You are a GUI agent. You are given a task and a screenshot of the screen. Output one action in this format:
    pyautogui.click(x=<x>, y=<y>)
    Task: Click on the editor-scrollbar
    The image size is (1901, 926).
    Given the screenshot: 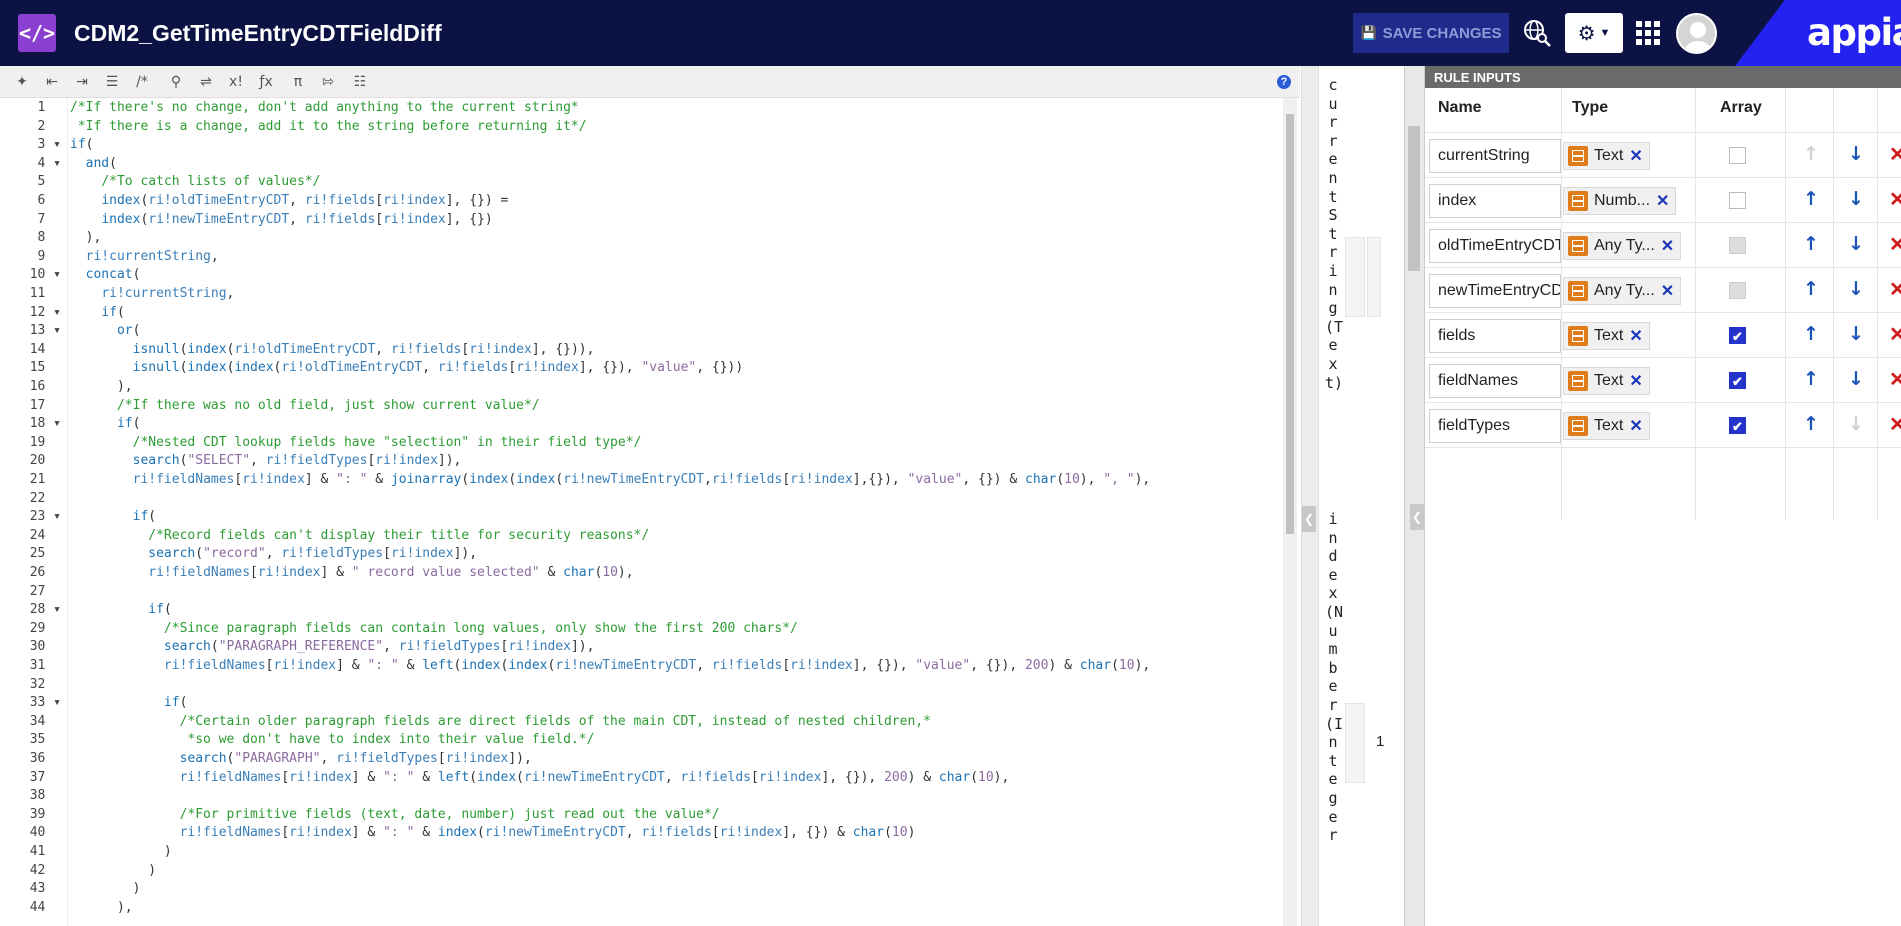 What is the action you would take?
    pyautogui.click(x=1290, y=512)
    